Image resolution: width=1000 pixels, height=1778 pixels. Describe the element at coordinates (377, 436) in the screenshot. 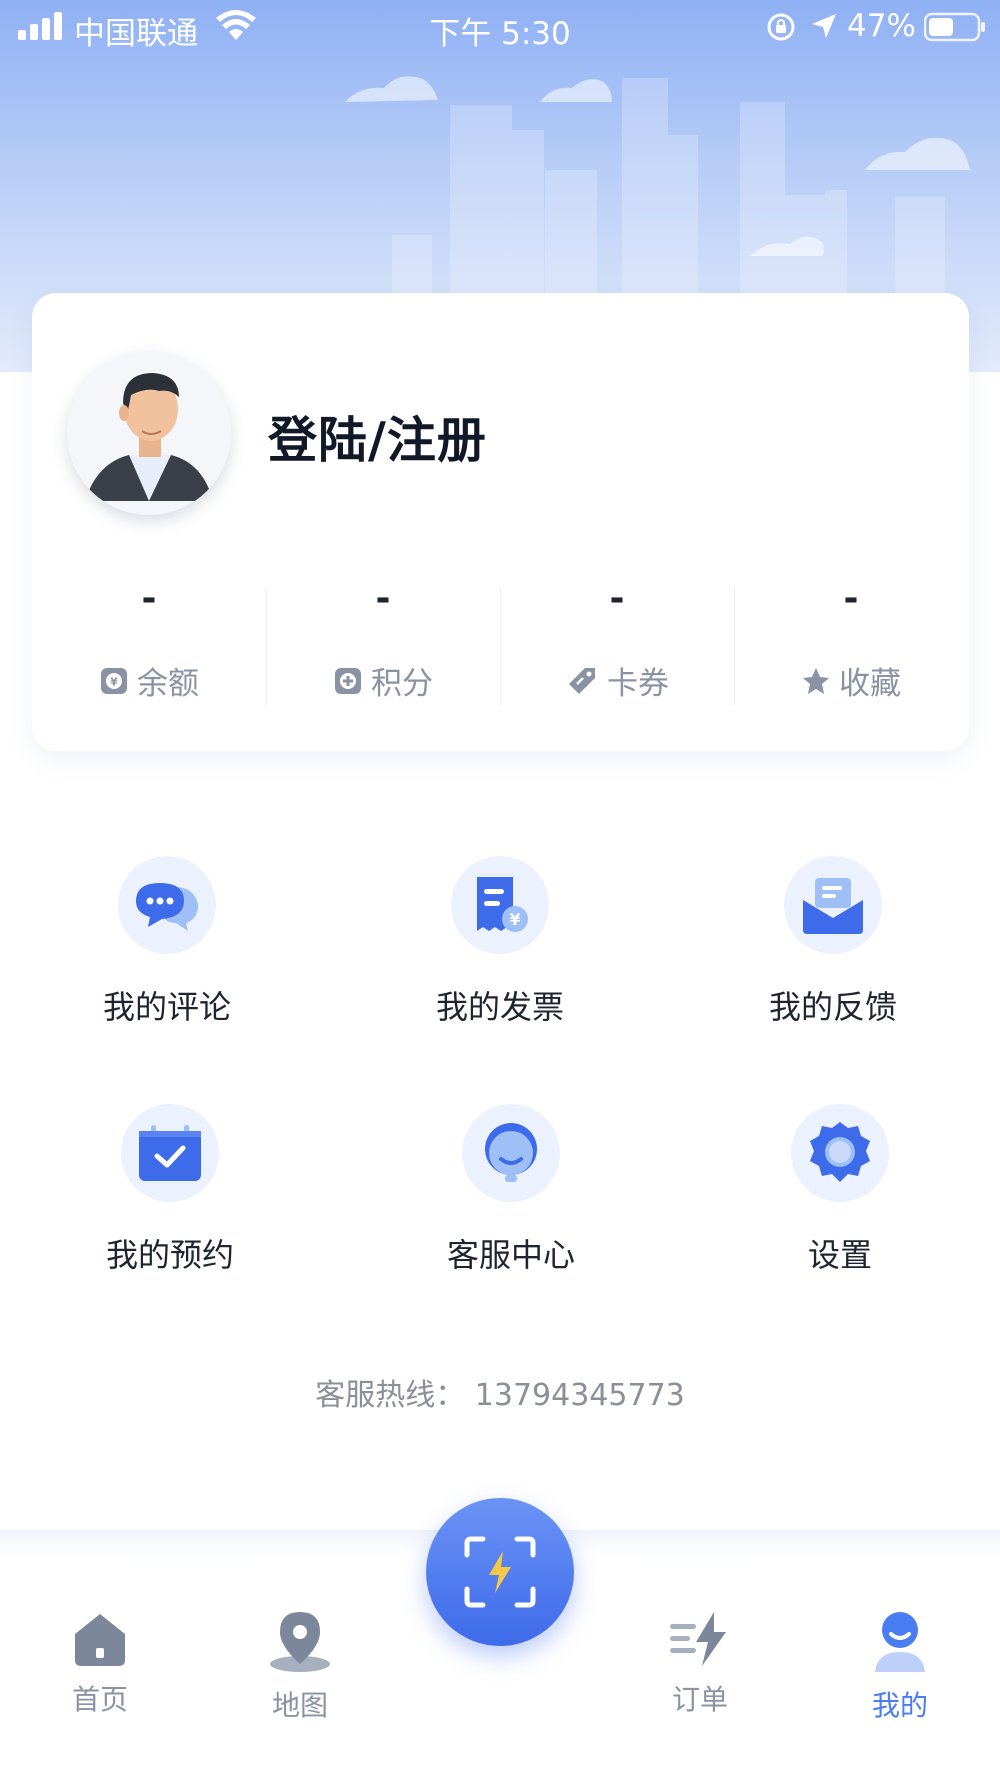

I see `login-register-link: 登陆/注册` at that location.